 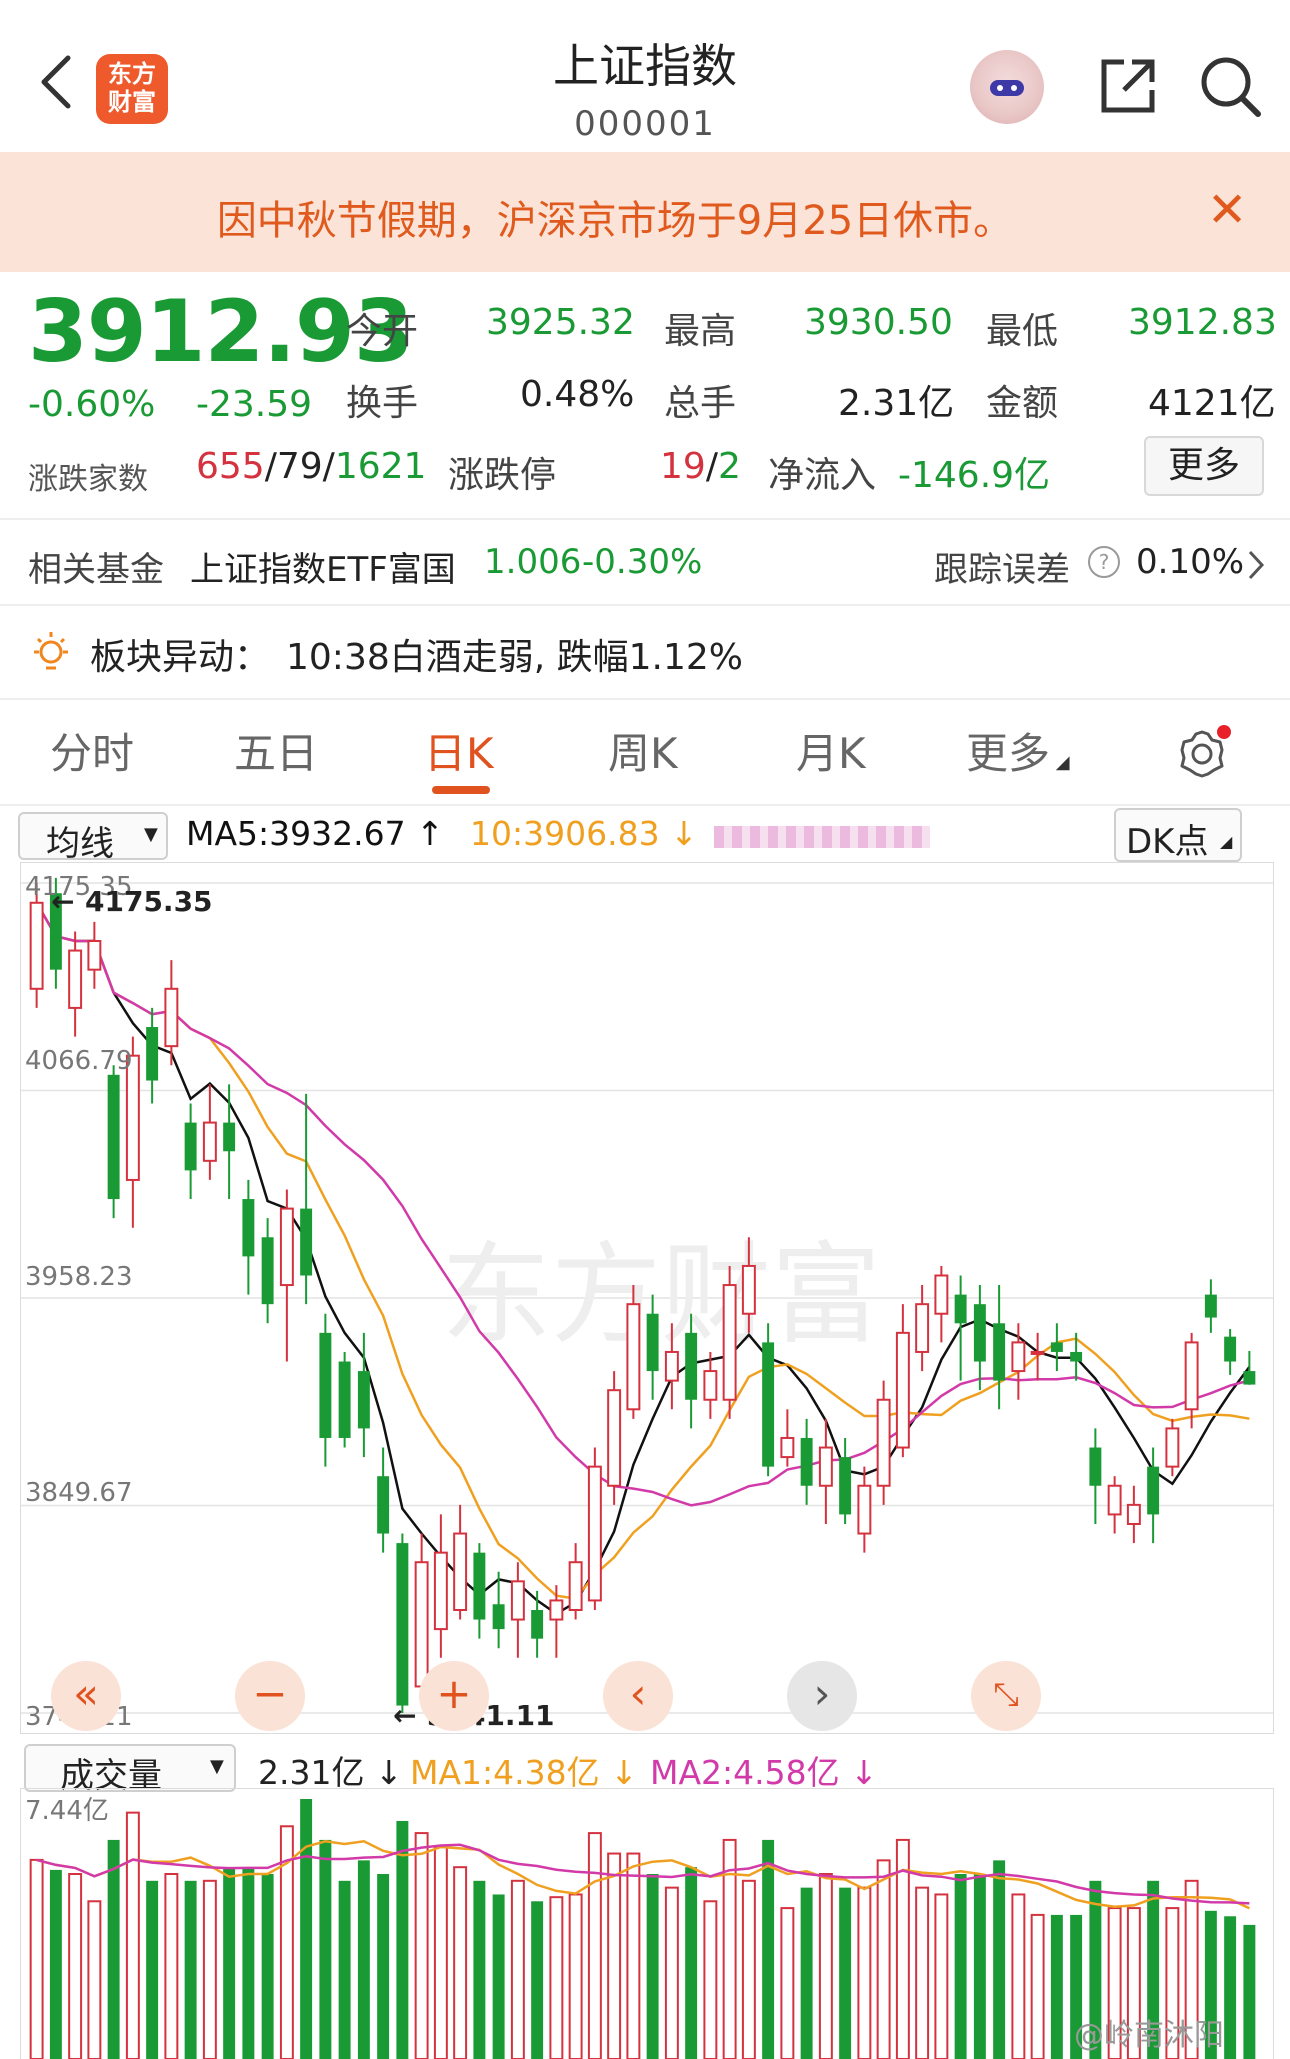 I want to click on tab-daily-k: 日K, so click(x=459, y=750).